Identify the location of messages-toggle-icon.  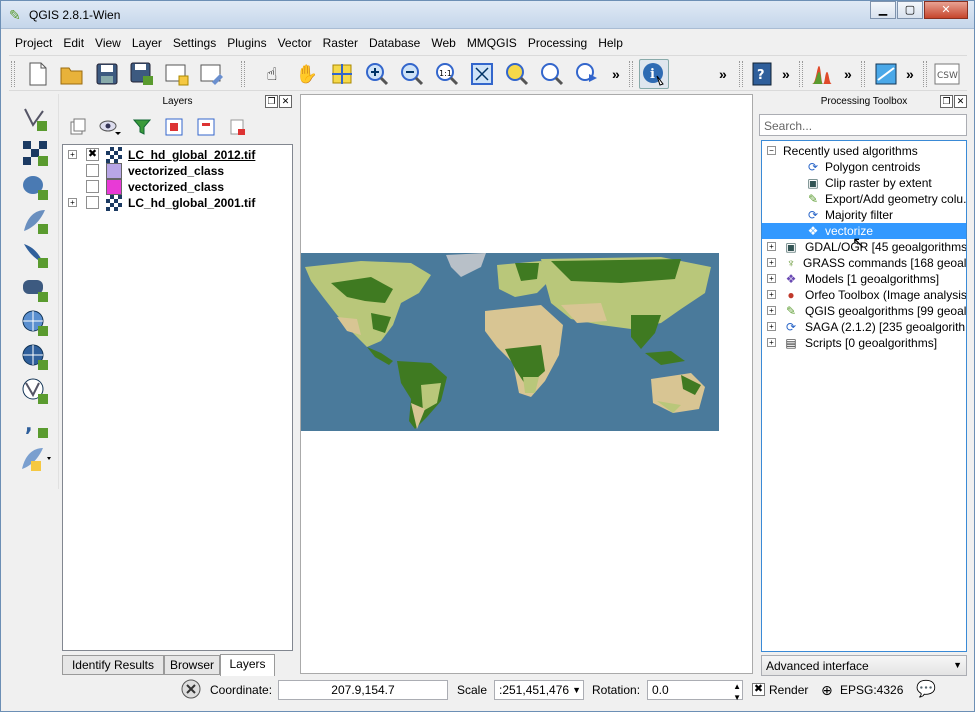
(191, 691).